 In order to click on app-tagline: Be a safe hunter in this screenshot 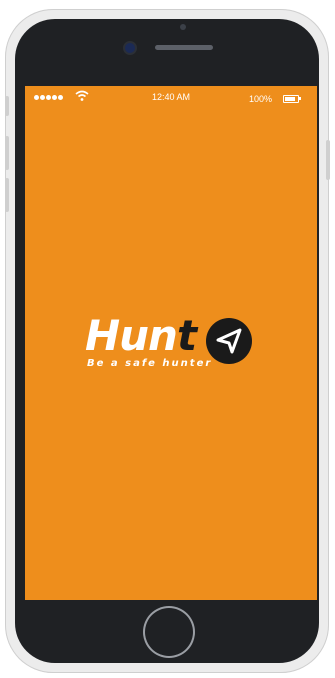, I will do `click(150, 363)`.